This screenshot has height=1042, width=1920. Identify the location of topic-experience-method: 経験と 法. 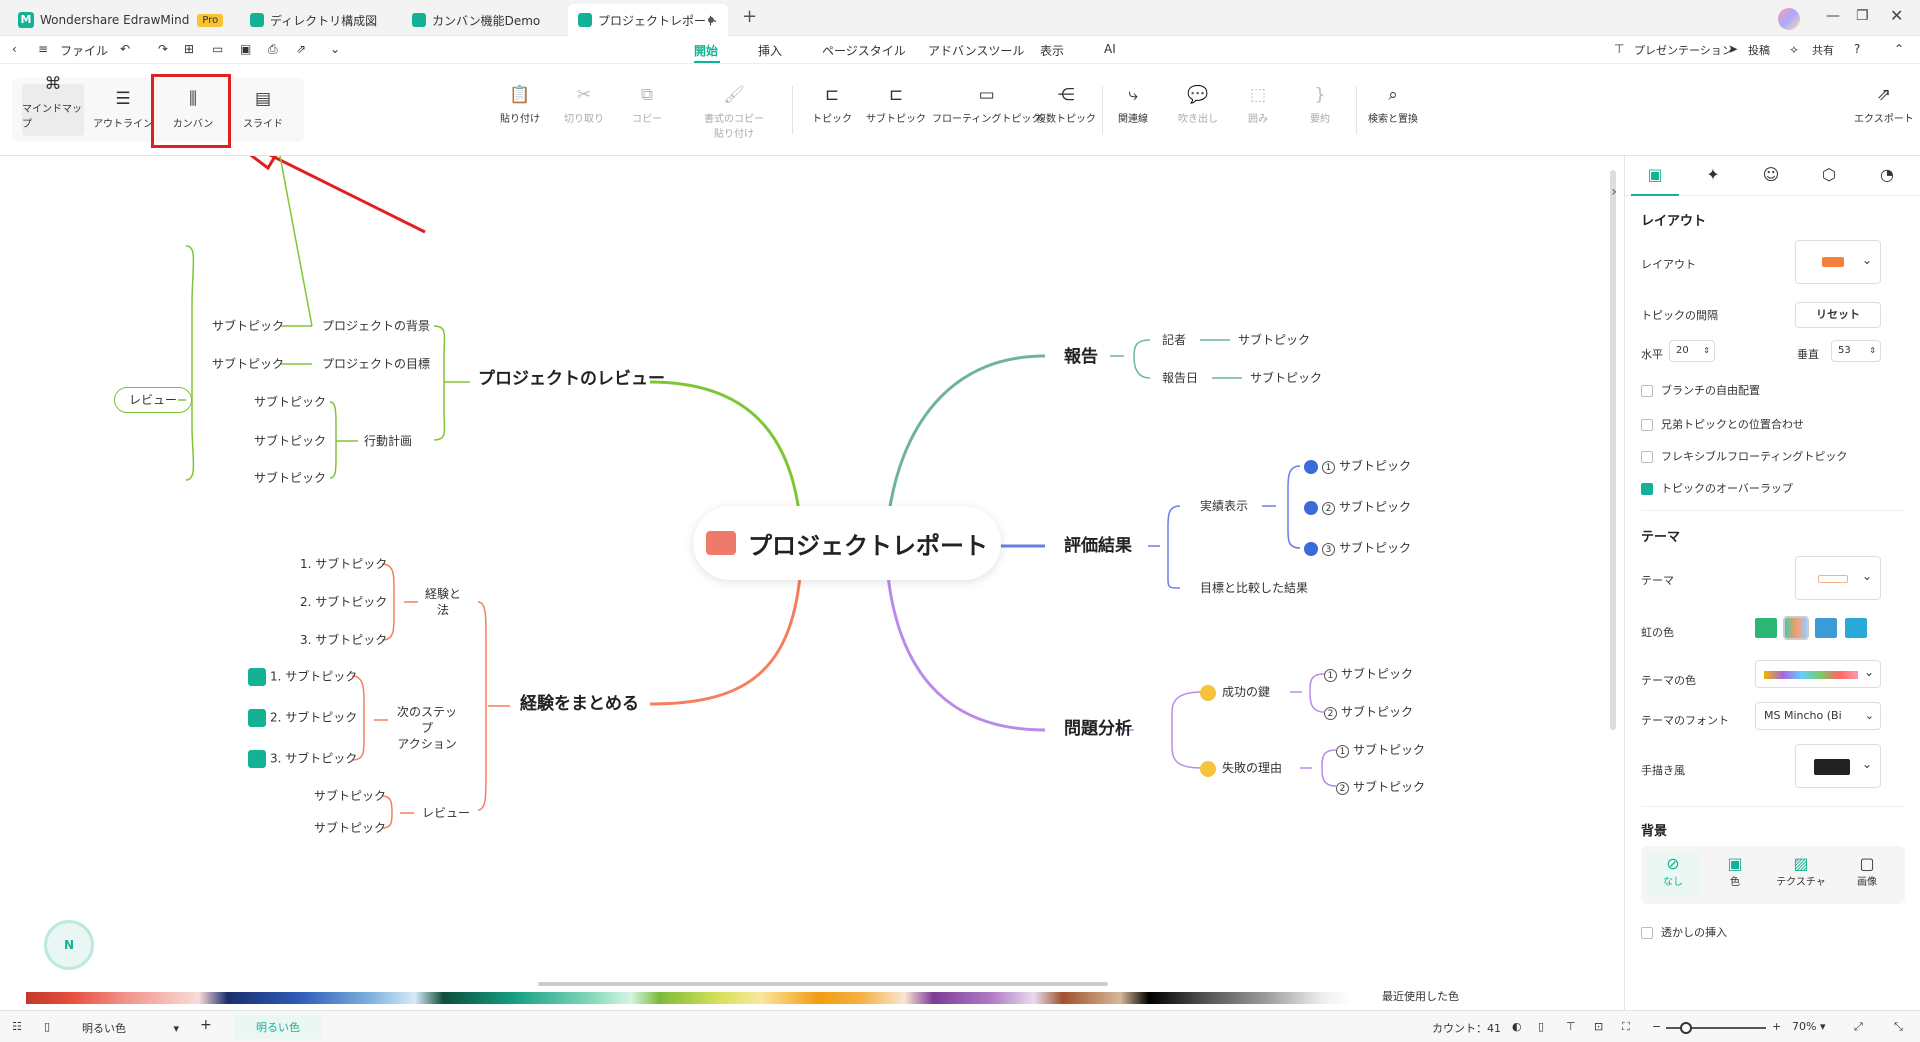
(443, 602).